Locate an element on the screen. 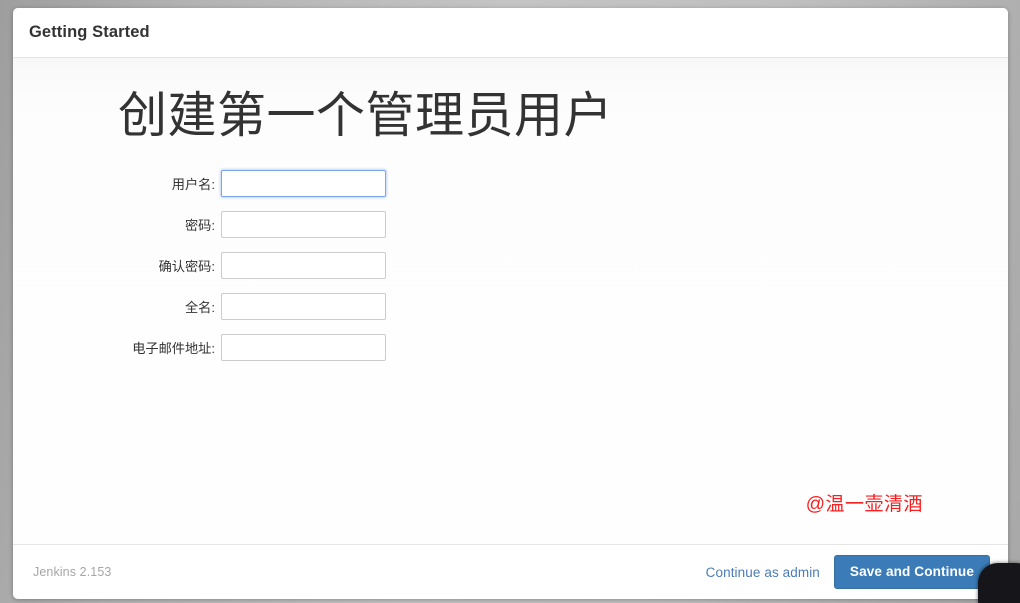 The height and width of the screenshot is (603, 1020). form-row-confirm-password: 确认密码: is located at coordinates (510, 265).